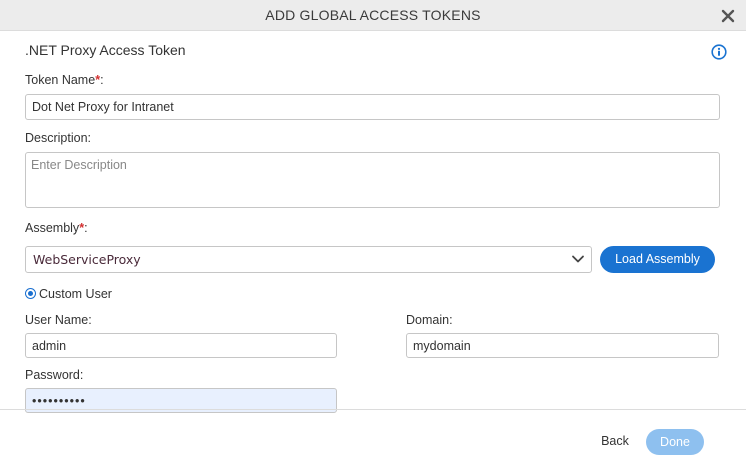 The image size is (746, 470). I want to click on dialog-title: ADD GLOBAL ACCESS TOKENS, so click(373, 15).